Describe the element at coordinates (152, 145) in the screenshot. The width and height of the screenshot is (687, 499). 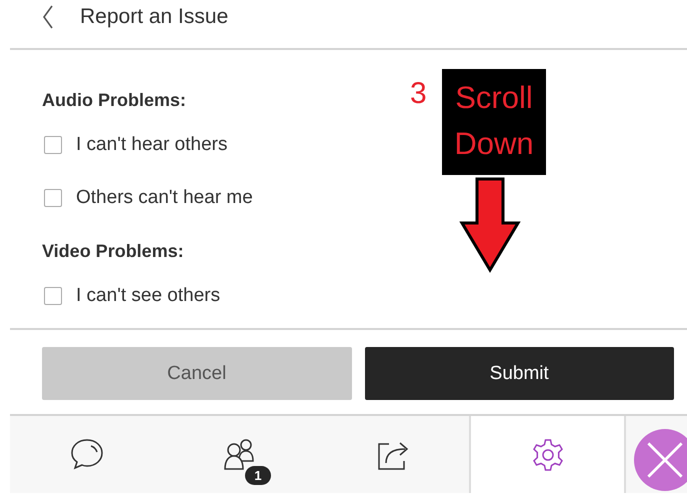
I see `checkbox-label: I can't hear others` at that location.